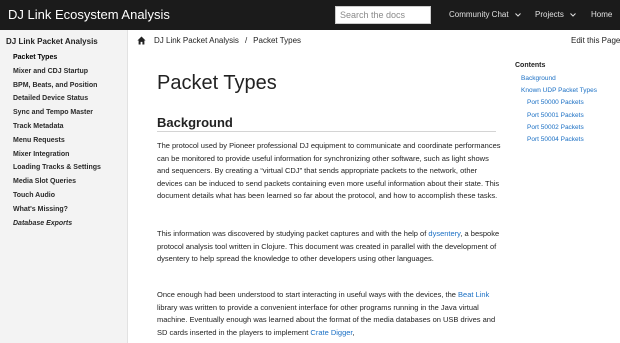 The height and width of the screenshot is (343, 620). What do you see at coordinates (277, 40) in the screenshot?
I see `breadcrumb-current: Packet Types` at bounding box center [277, 40].